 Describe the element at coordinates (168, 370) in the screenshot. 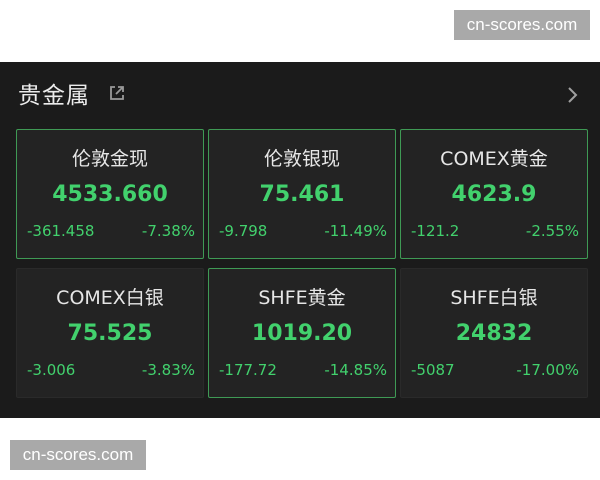

I see `quote-percent: -3.83%` at that location.